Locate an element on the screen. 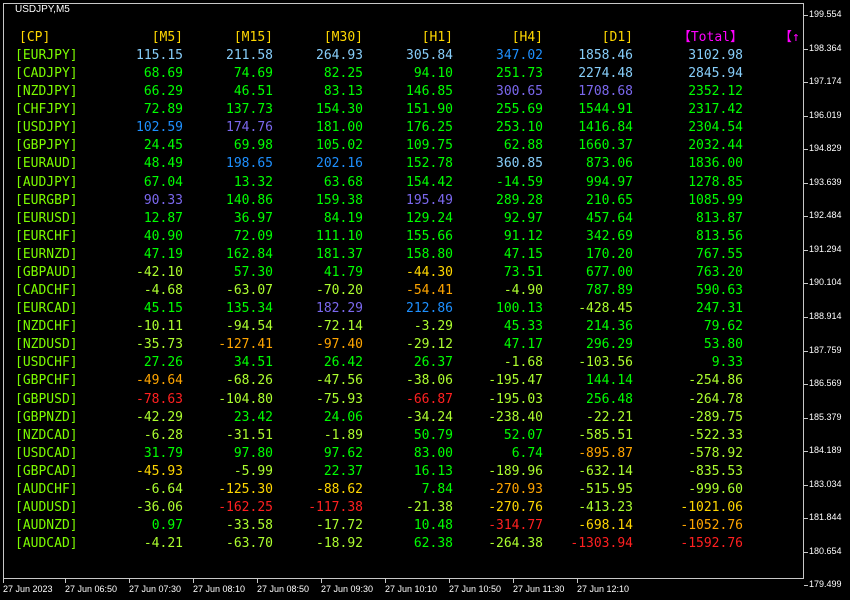 The width and height of the screenshot is (850, 600). value-cell: 82.25 is located at coordinates (343, 74).